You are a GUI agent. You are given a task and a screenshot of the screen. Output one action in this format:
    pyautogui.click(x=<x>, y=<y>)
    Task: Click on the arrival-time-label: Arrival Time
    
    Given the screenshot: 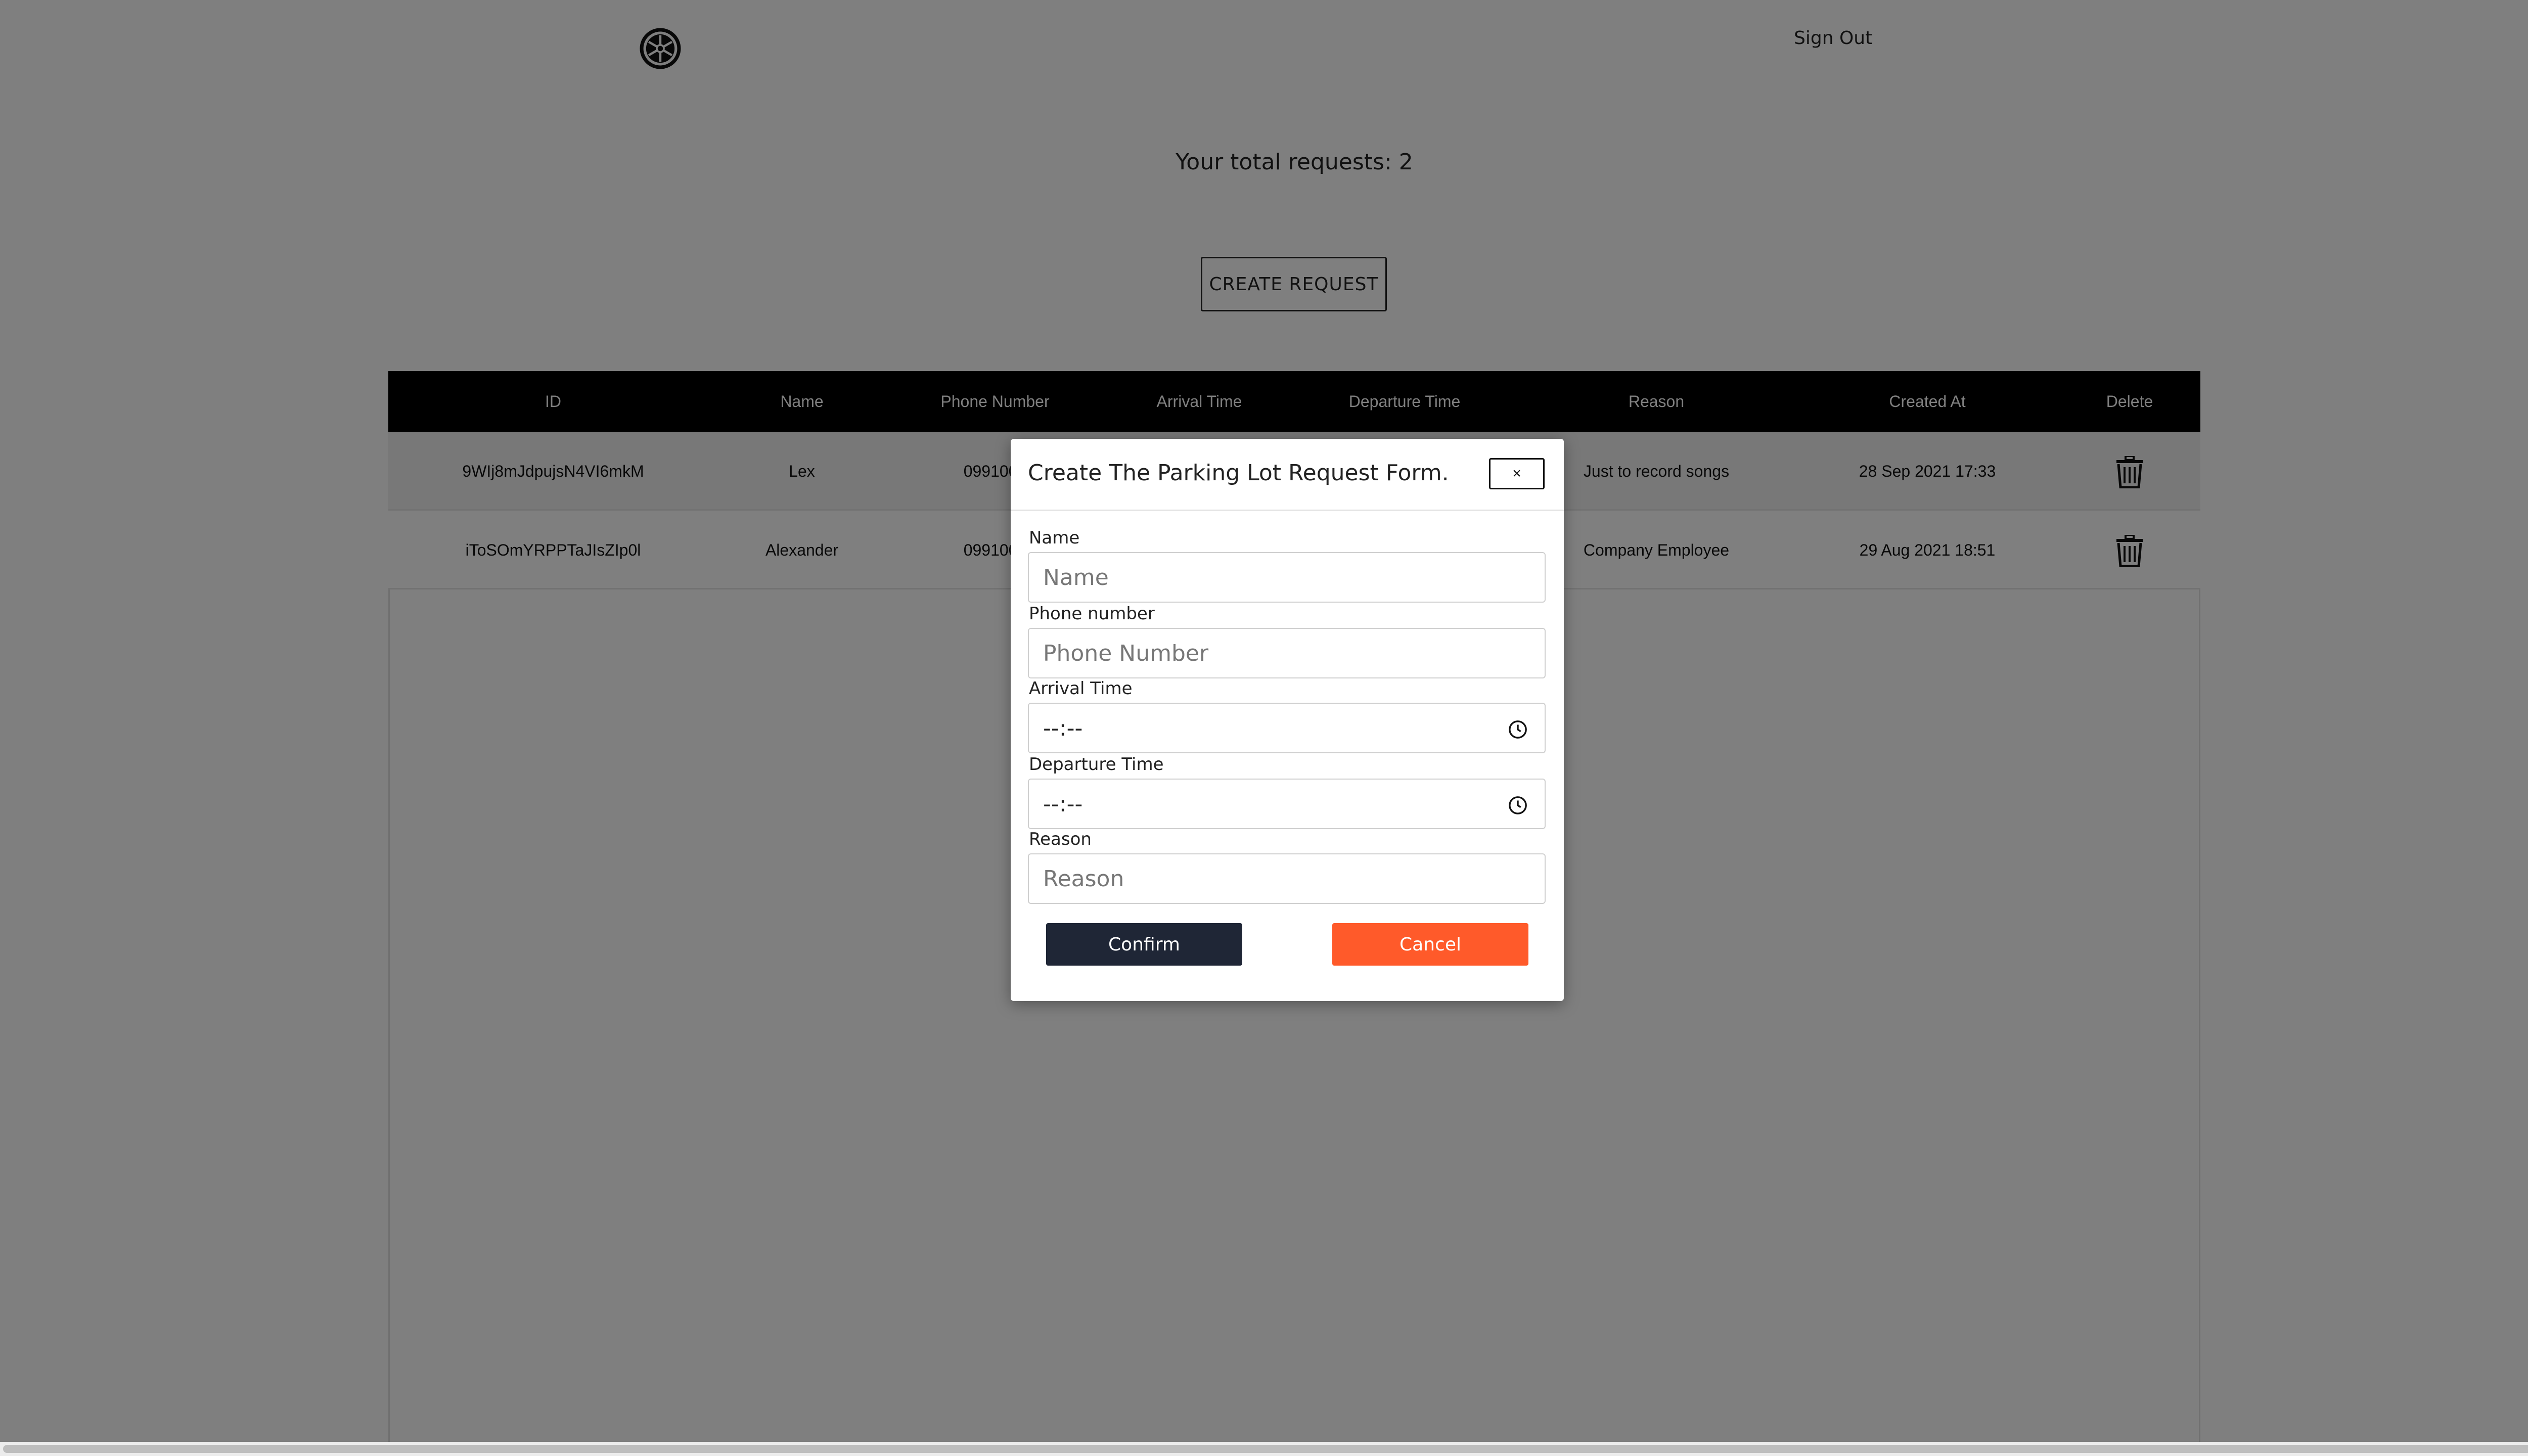 What is the action you would take?
    pyautogui.click(x=1081, y=688)
    